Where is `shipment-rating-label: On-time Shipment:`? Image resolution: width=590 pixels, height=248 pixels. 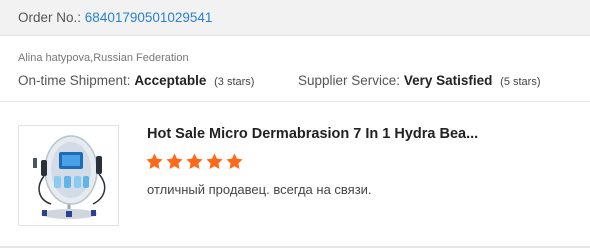 shipment-rating-label: On-time Shipment: is located at coordinates (74, 80).